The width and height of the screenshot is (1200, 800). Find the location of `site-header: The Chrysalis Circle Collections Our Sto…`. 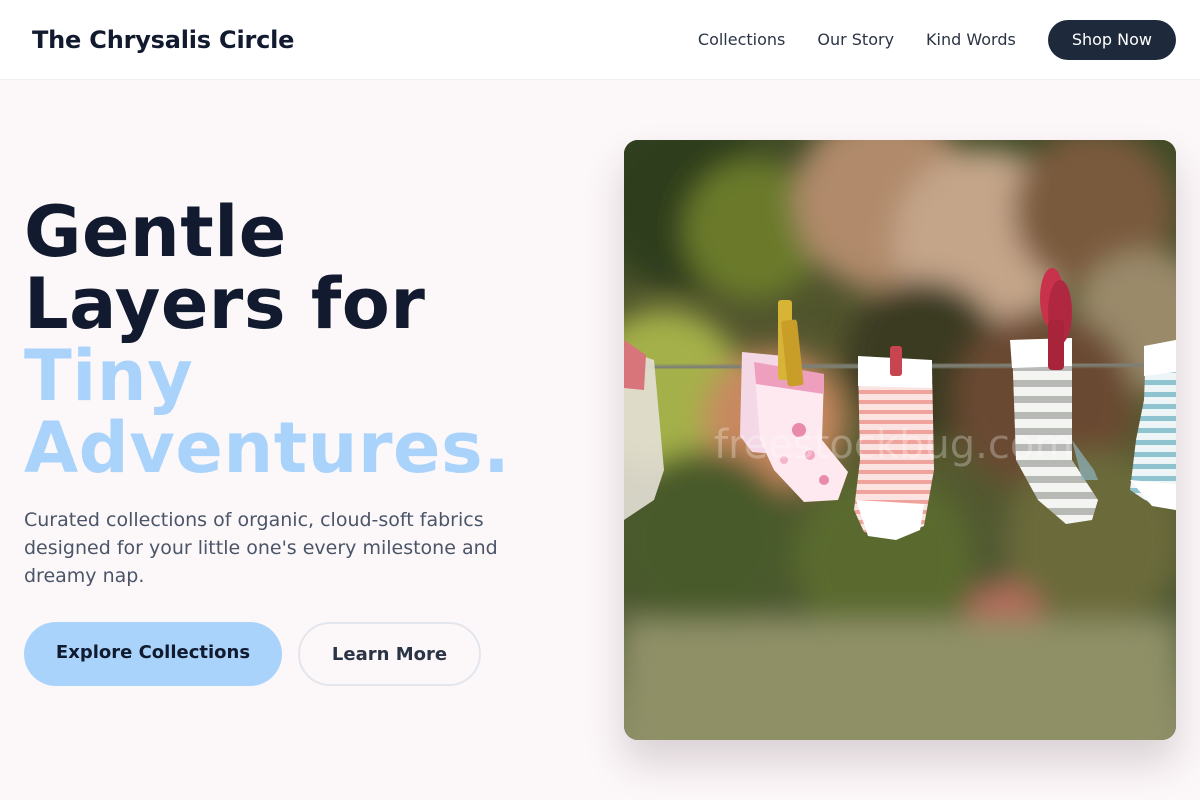

site-header: The Chrysalis Circle Collections Our Sto… is located at coordinates (600, 40).